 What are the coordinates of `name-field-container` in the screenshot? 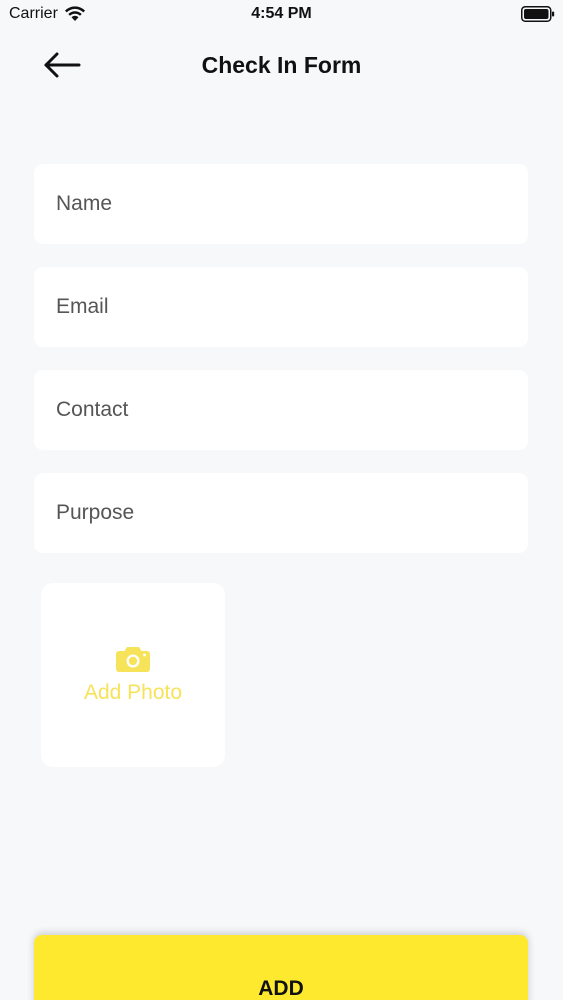 It's located at (281, 204).